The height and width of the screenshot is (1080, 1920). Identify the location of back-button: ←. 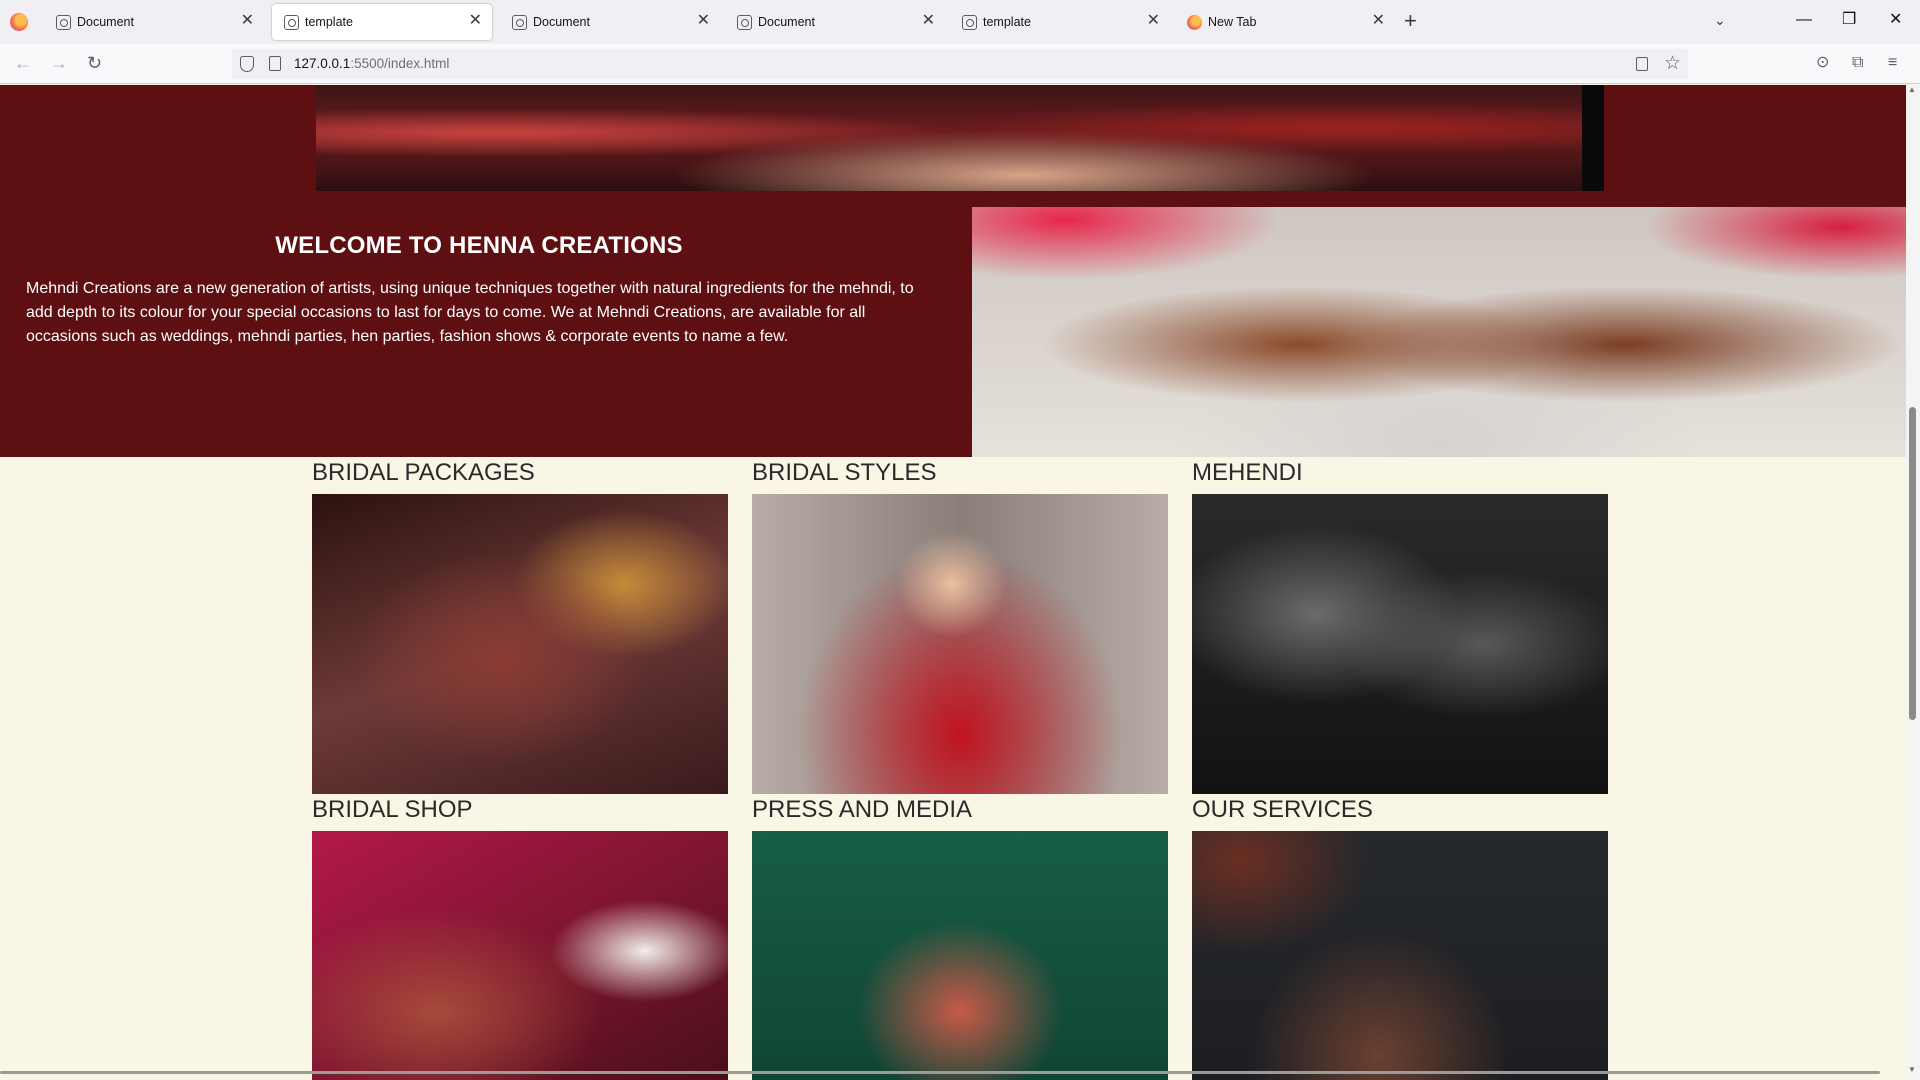
(23, 63).